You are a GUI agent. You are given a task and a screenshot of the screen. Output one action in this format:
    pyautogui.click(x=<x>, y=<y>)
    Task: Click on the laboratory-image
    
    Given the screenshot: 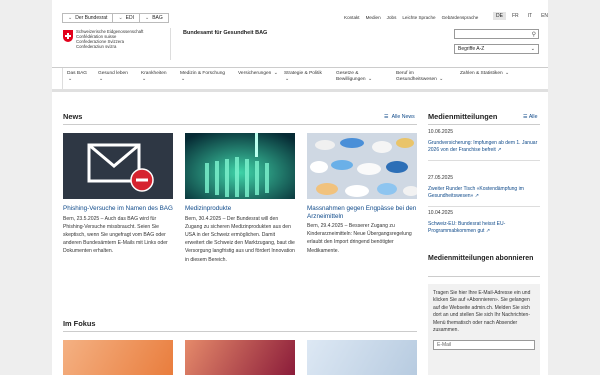 What is the action you would take?
    pyautogui.click(x=240, y=166)
    